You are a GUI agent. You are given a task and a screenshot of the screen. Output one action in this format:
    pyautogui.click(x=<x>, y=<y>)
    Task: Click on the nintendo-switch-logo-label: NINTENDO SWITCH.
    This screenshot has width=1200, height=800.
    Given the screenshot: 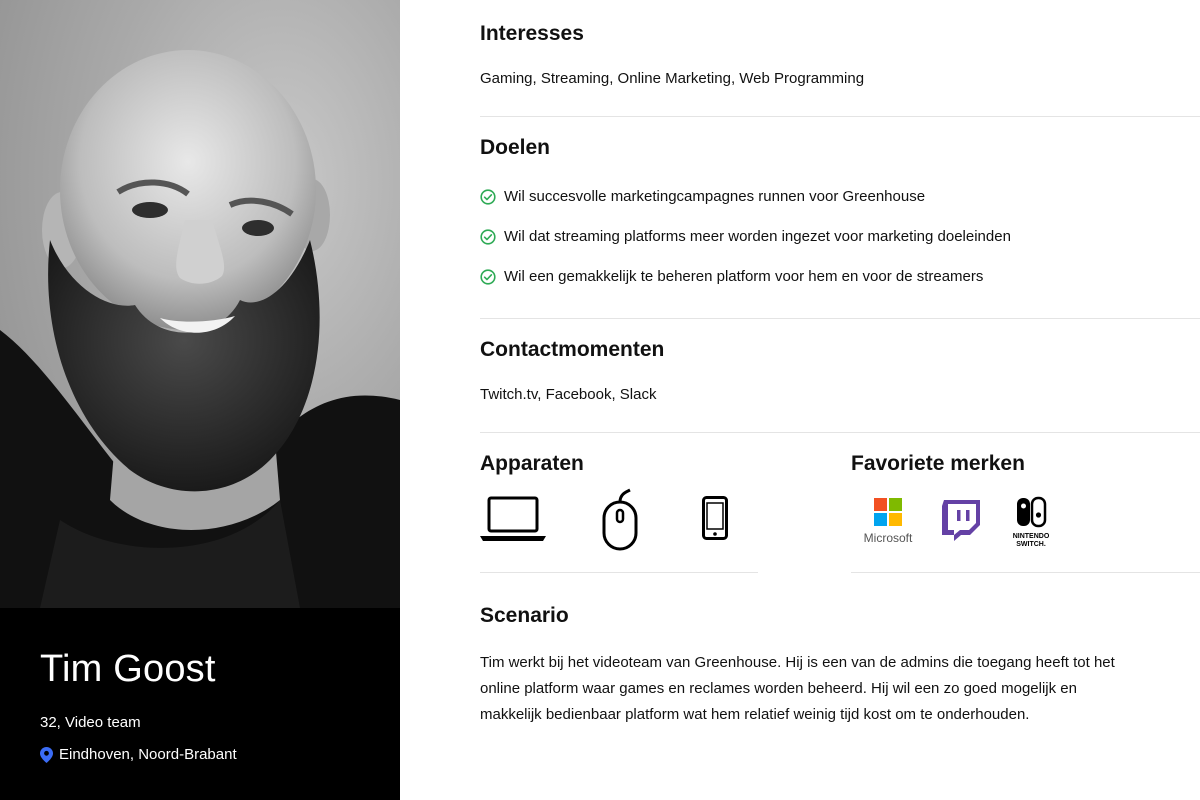 What is the action you would take?
    pyautogui.click(x=1031, y=540)
    